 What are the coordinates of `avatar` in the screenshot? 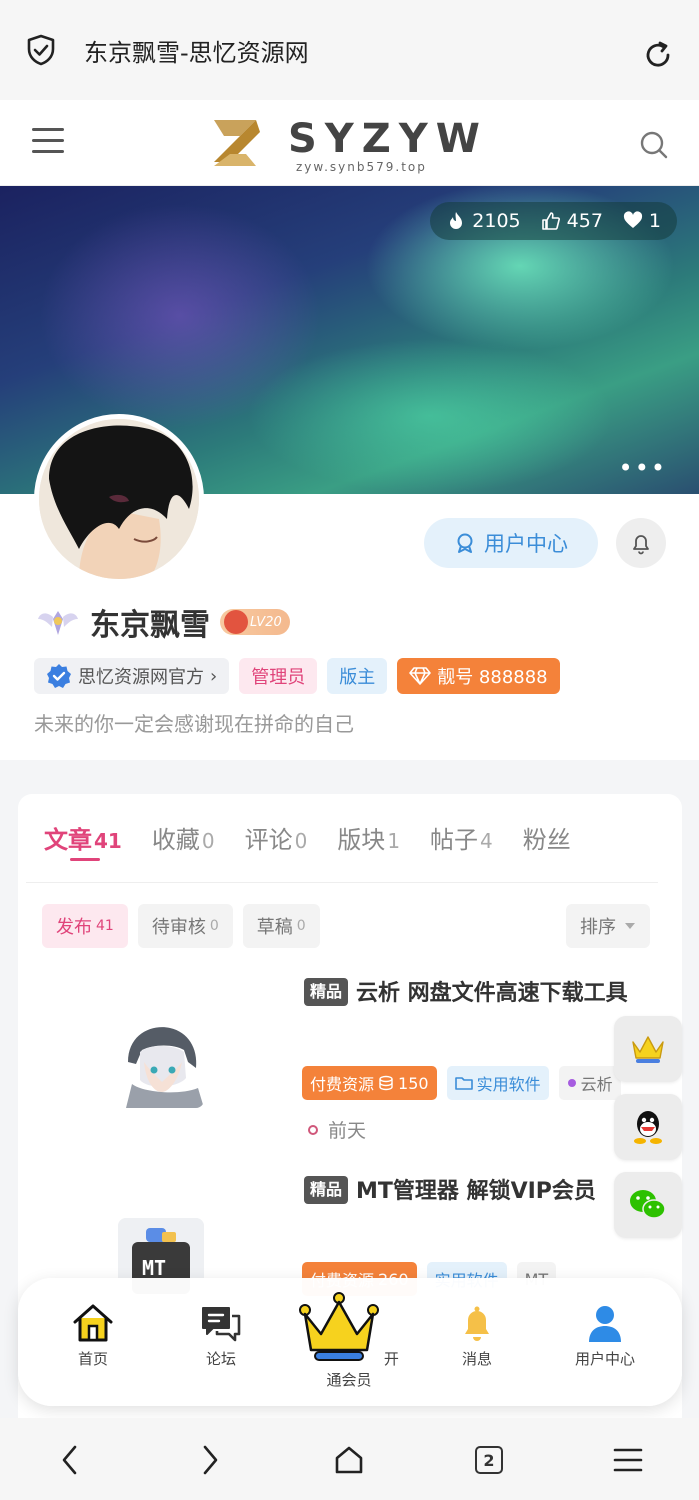 It's located at (119, 499).